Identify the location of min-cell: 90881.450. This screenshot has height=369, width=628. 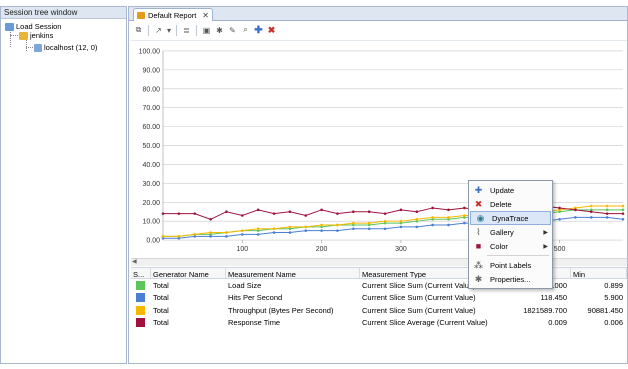
(605, 310).